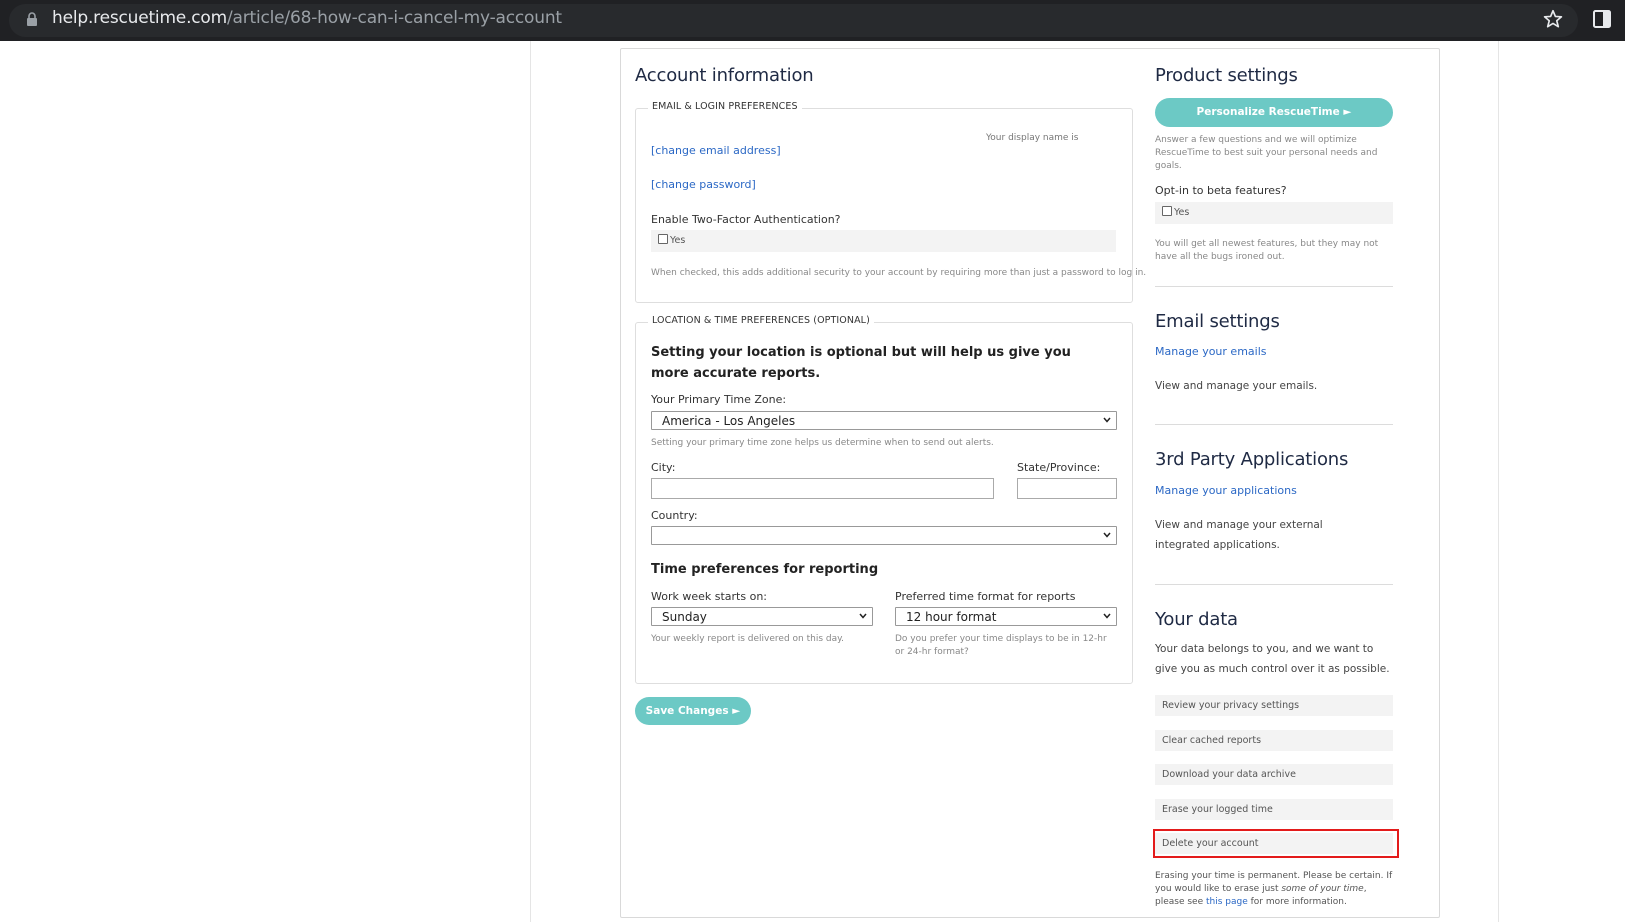 This screenshot has height=922, width=1625. I want to click on page-right-border, so click(1498, 481).